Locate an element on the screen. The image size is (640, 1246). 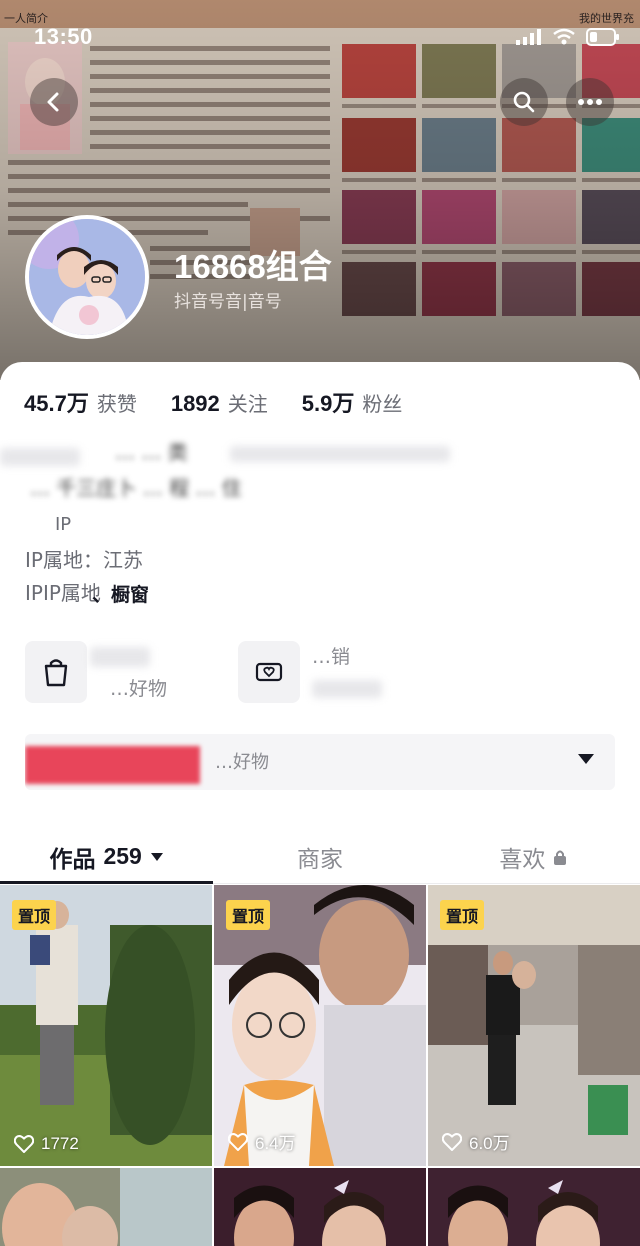
stat-following-value: 1892 is located at coordinates (195, 403).